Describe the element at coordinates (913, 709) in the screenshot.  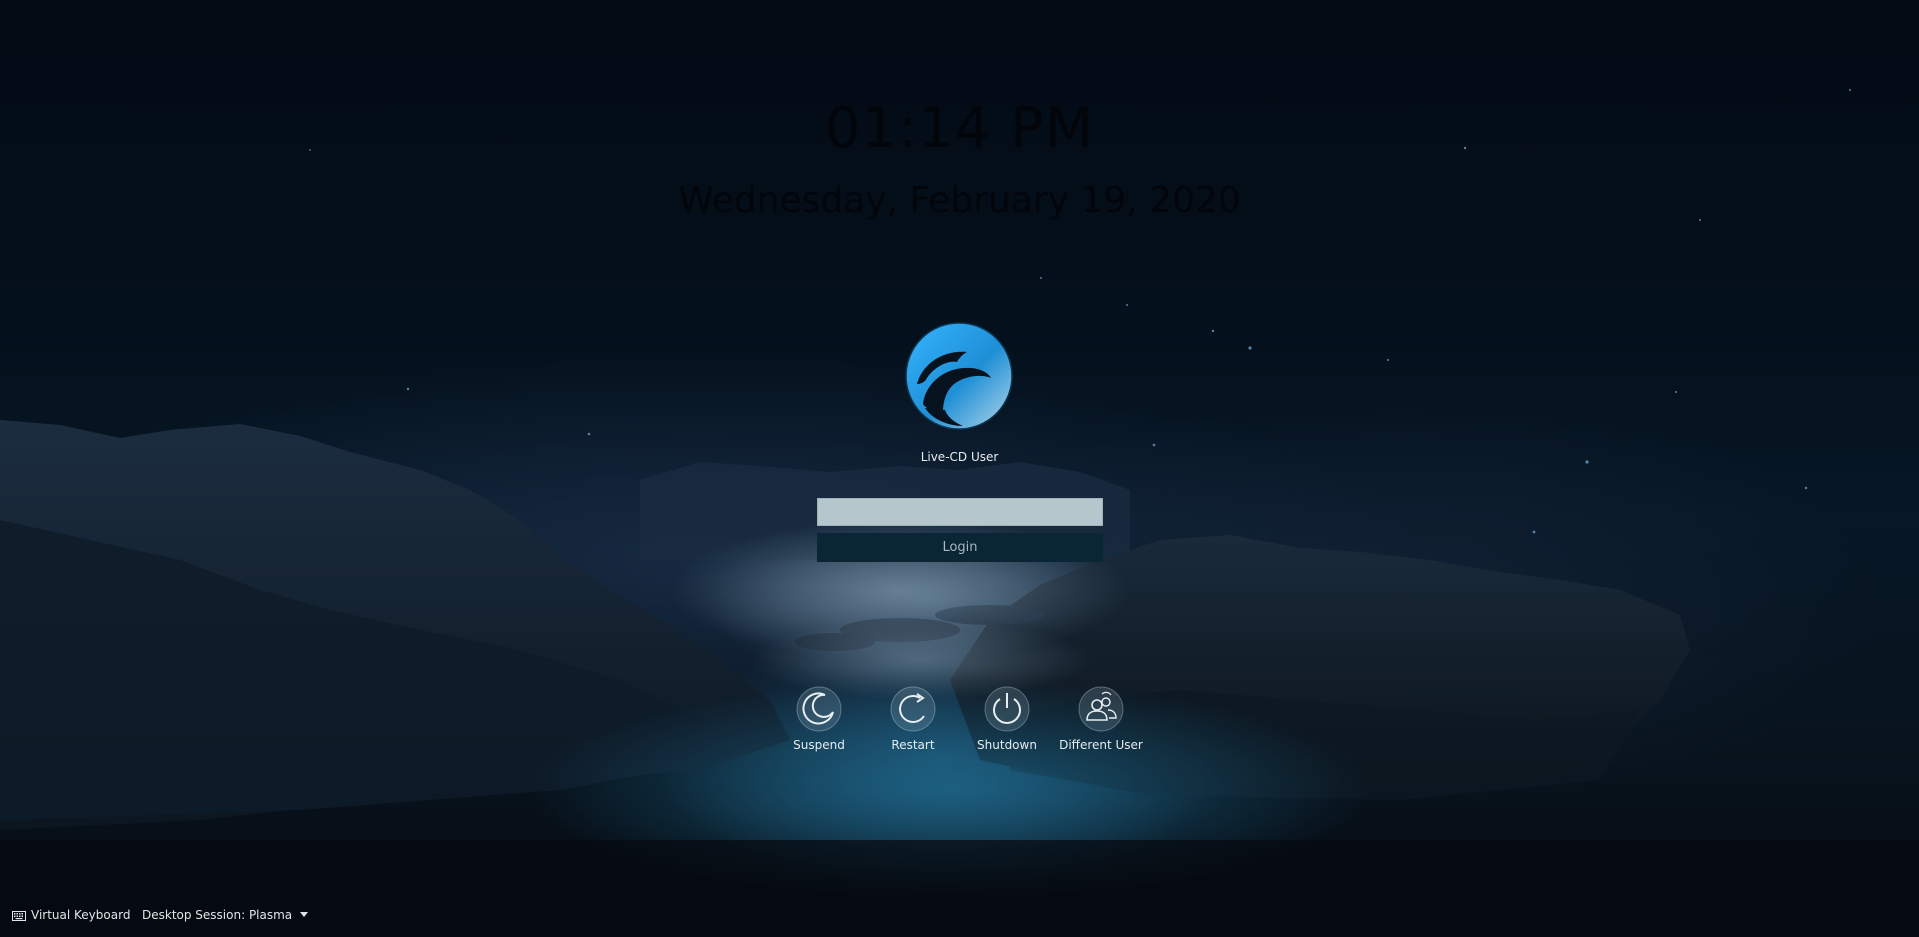
I see `restart-icon` at that location.